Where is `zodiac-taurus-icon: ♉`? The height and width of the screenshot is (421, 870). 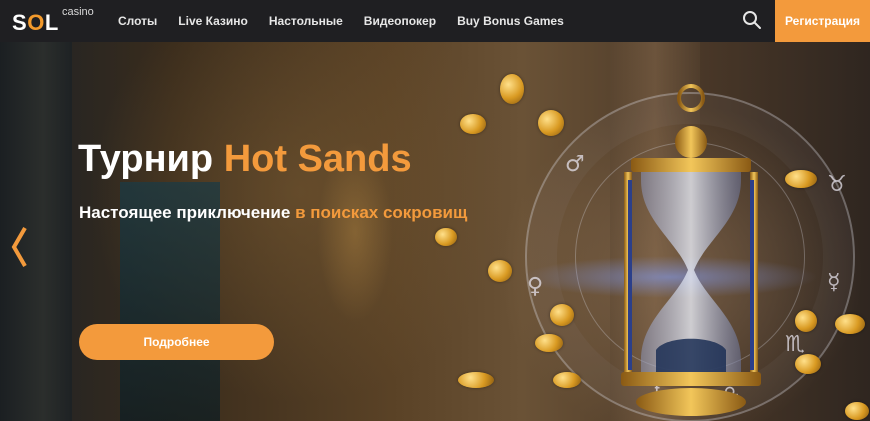
zodiac-taurus-icon: ♉ is located at coordinates (837, 184).